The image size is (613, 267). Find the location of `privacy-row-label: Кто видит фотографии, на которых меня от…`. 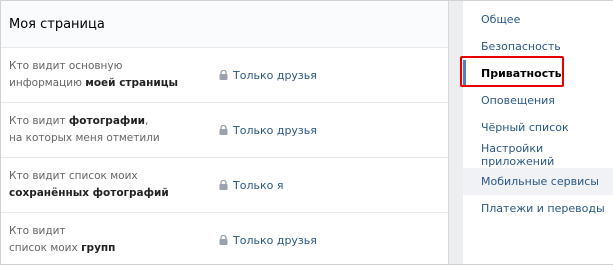

privacy-row-label: Кто видит фотографии, на которых меня от… is located at coordinates (84, 129).